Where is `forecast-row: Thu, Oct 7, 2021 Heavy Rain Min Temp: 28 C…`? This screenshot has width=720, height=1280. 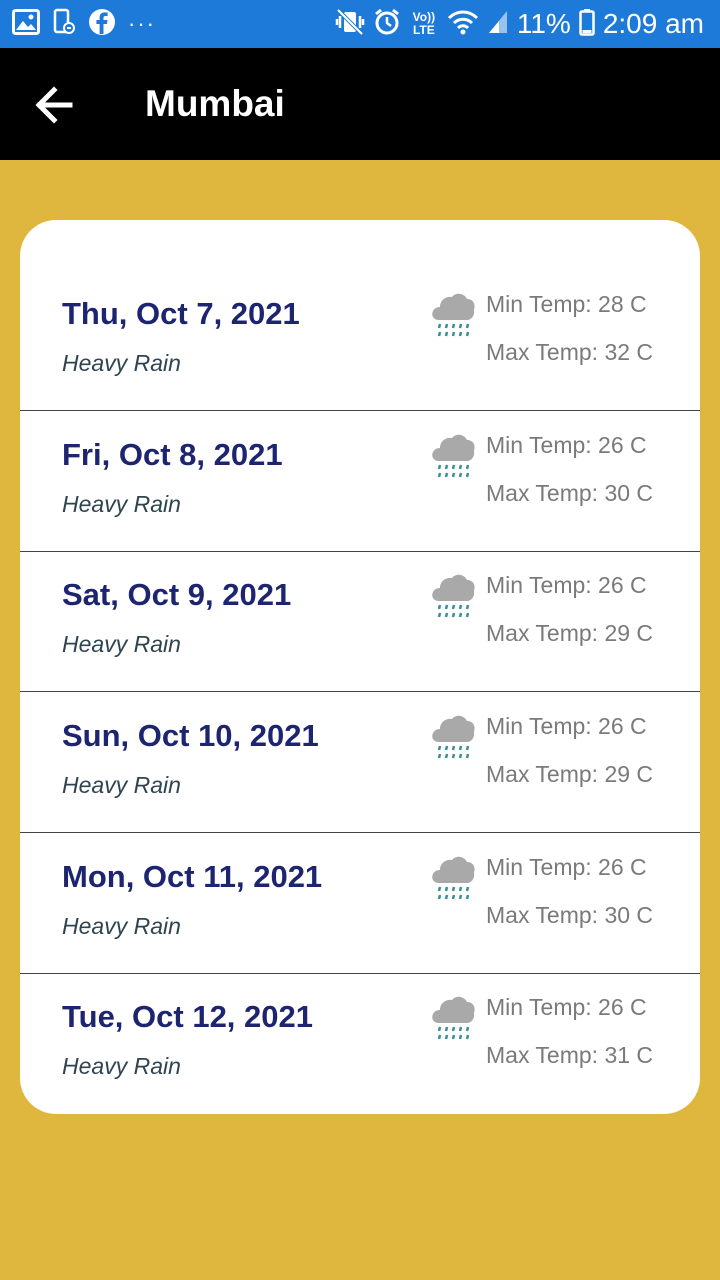 forecast-row: Thu, Oct 7, 2021 Heavy Rain Min Temp: 28 C… is located at coordinates (360, 340).